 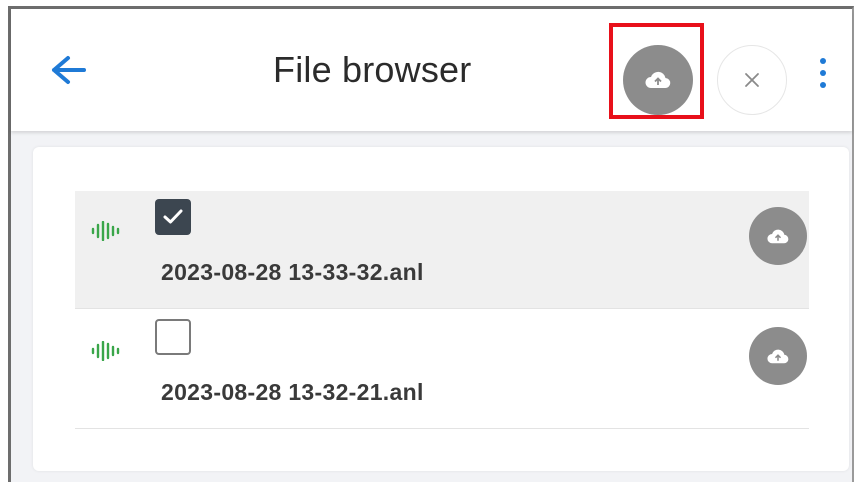 I want to click on more-menu-button, so click(x=823, y=73).